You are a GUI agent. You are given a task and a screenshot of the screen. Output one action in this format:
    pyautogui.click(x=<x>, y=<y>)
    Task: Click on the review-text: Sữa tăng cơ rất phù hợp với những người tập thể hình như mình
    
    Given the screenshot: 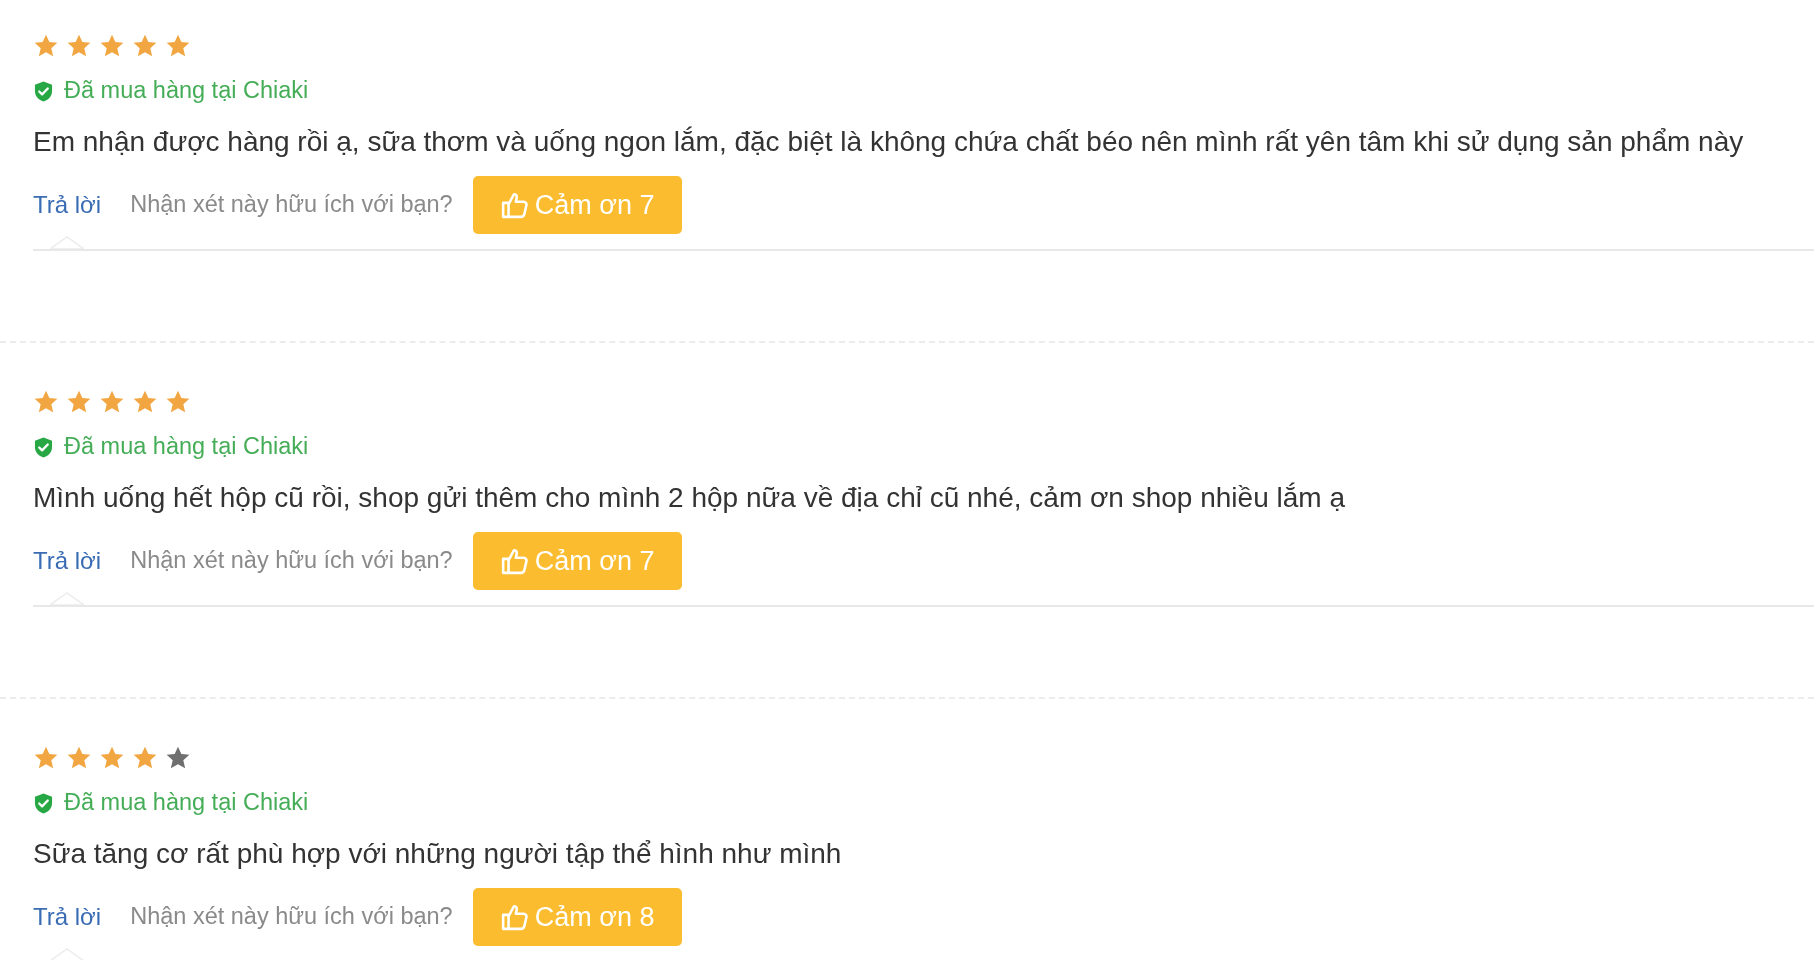 What is the action you would take?
    pyautogui.click(x=437, y=854)
    